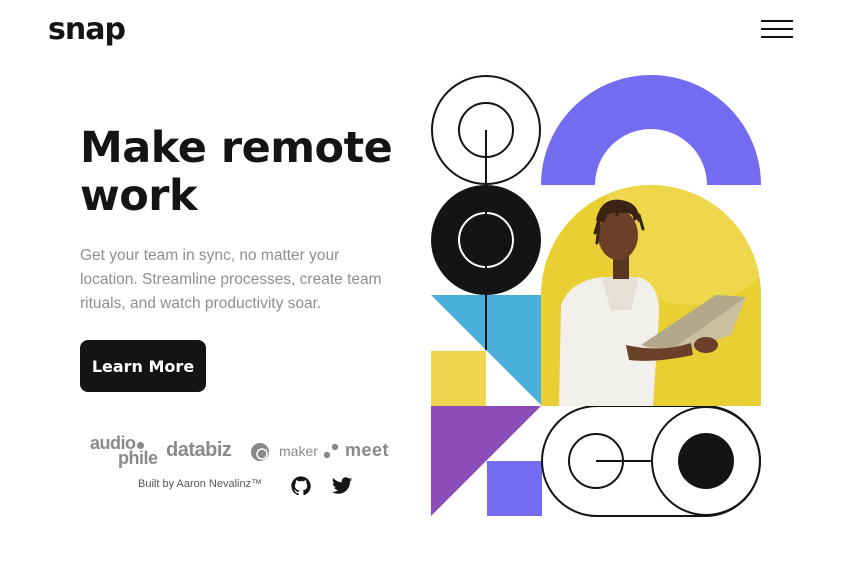 The image size is (841, 562). I want to click on person-with-laptop-image, so click(651, 295).